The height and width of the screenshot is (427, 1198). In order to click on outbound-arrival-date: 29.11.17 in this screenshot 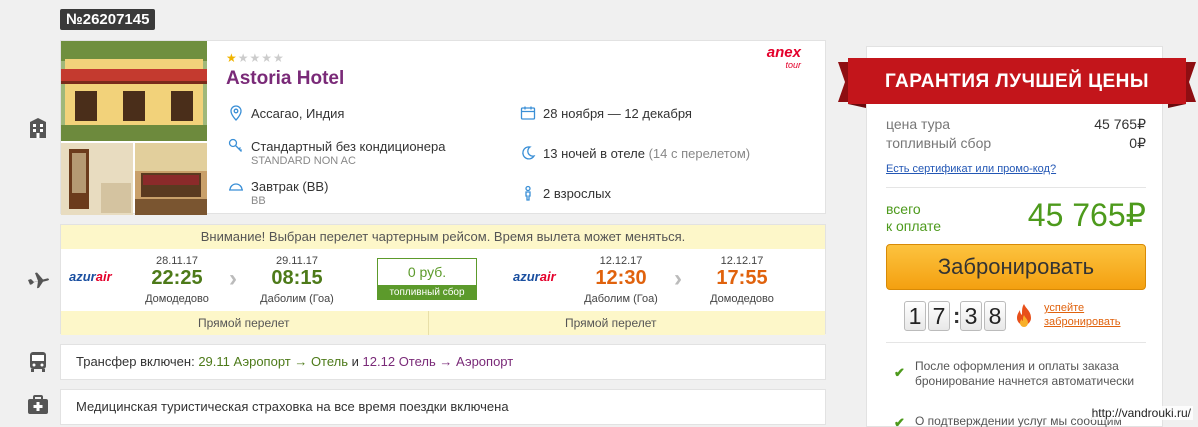, I will do `click(296, 261)`.